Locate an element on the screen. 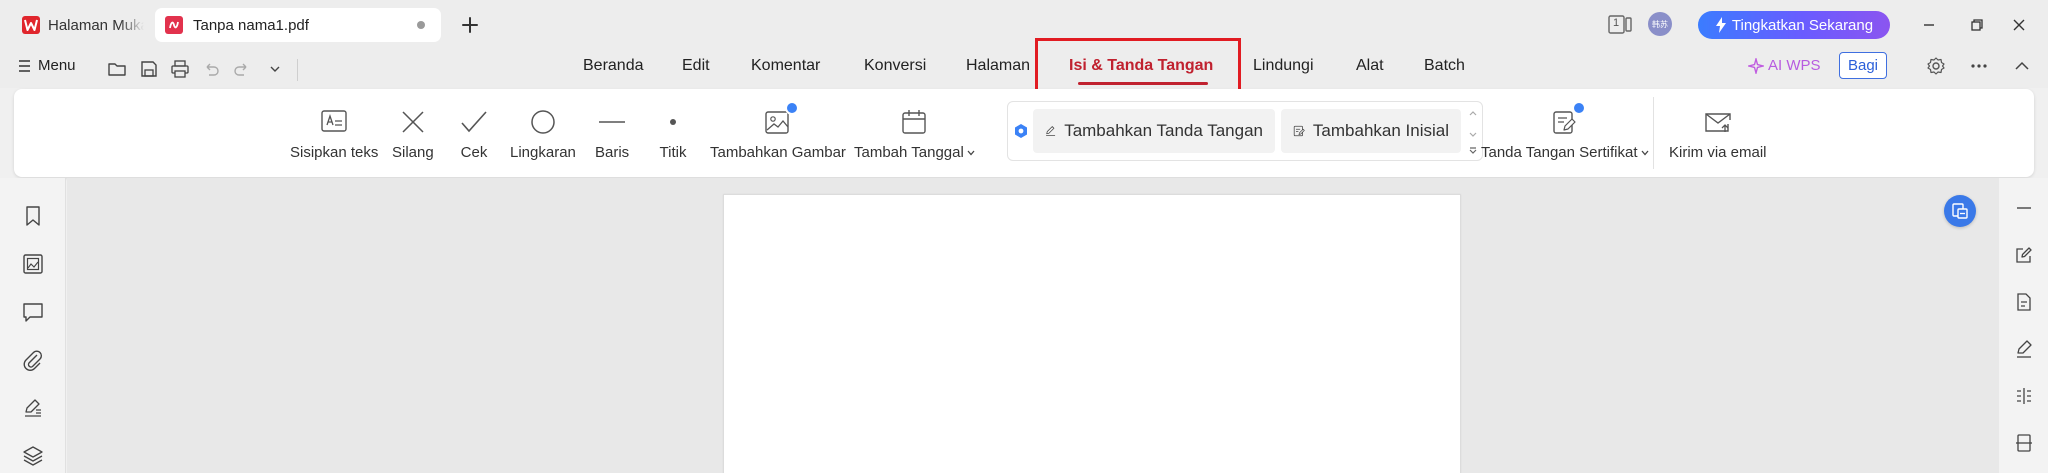 This screenshot has height=473, width=2048. add-signature-button: Tambahkan Tanda Tangan is located at coordinates (1154, 131).